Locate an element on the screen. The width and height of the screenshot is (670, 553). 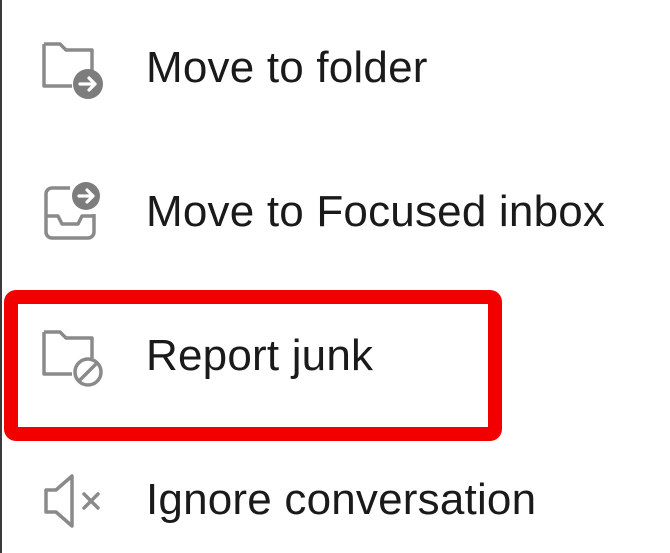
menu-item-label: Ignore conversation is located at coordinates (341, 499).